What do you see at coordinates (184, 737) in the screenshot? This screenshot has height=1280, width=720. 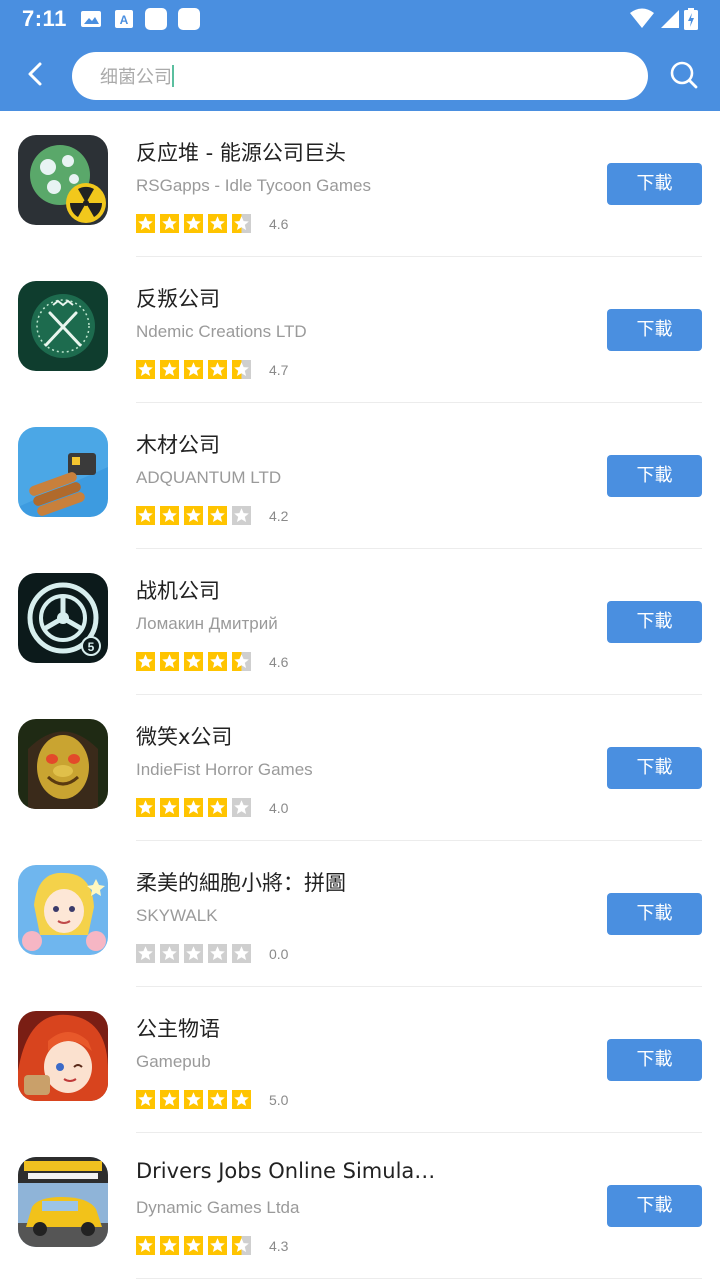 I see `app-title: 微笑x公司` at bounding box center [184, 737].